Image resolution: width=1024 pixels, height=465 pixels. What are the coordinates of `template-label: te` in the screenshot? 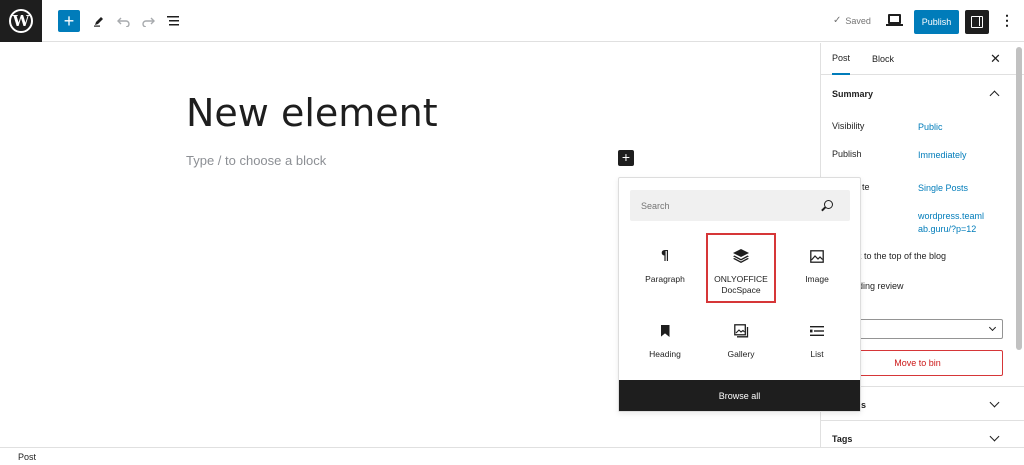 It's located at (866, 187).